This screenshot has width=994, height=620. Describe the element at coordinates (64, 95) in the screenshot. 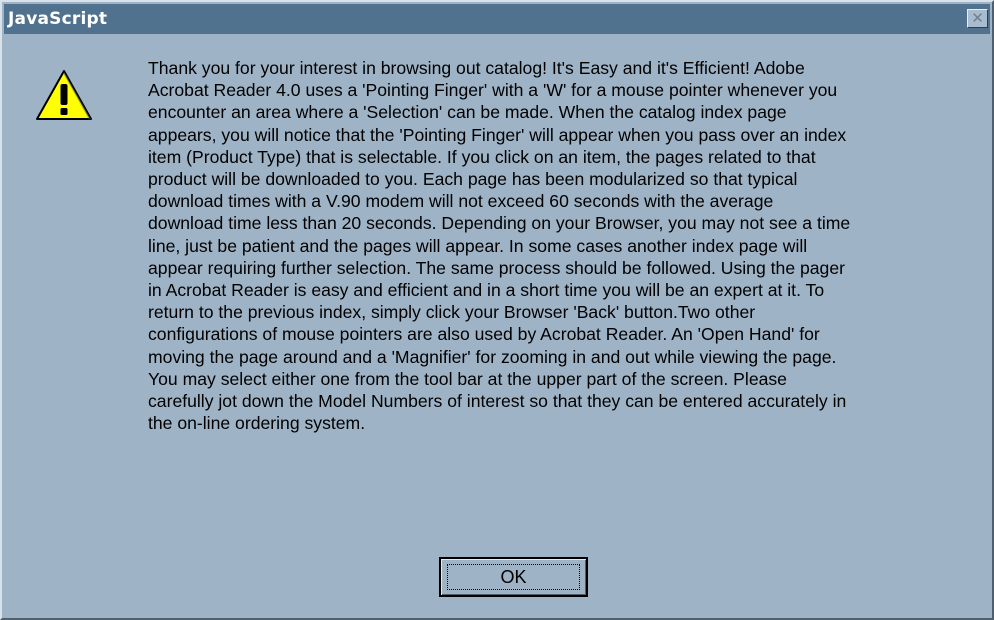

I see `warning-icon` at that location.